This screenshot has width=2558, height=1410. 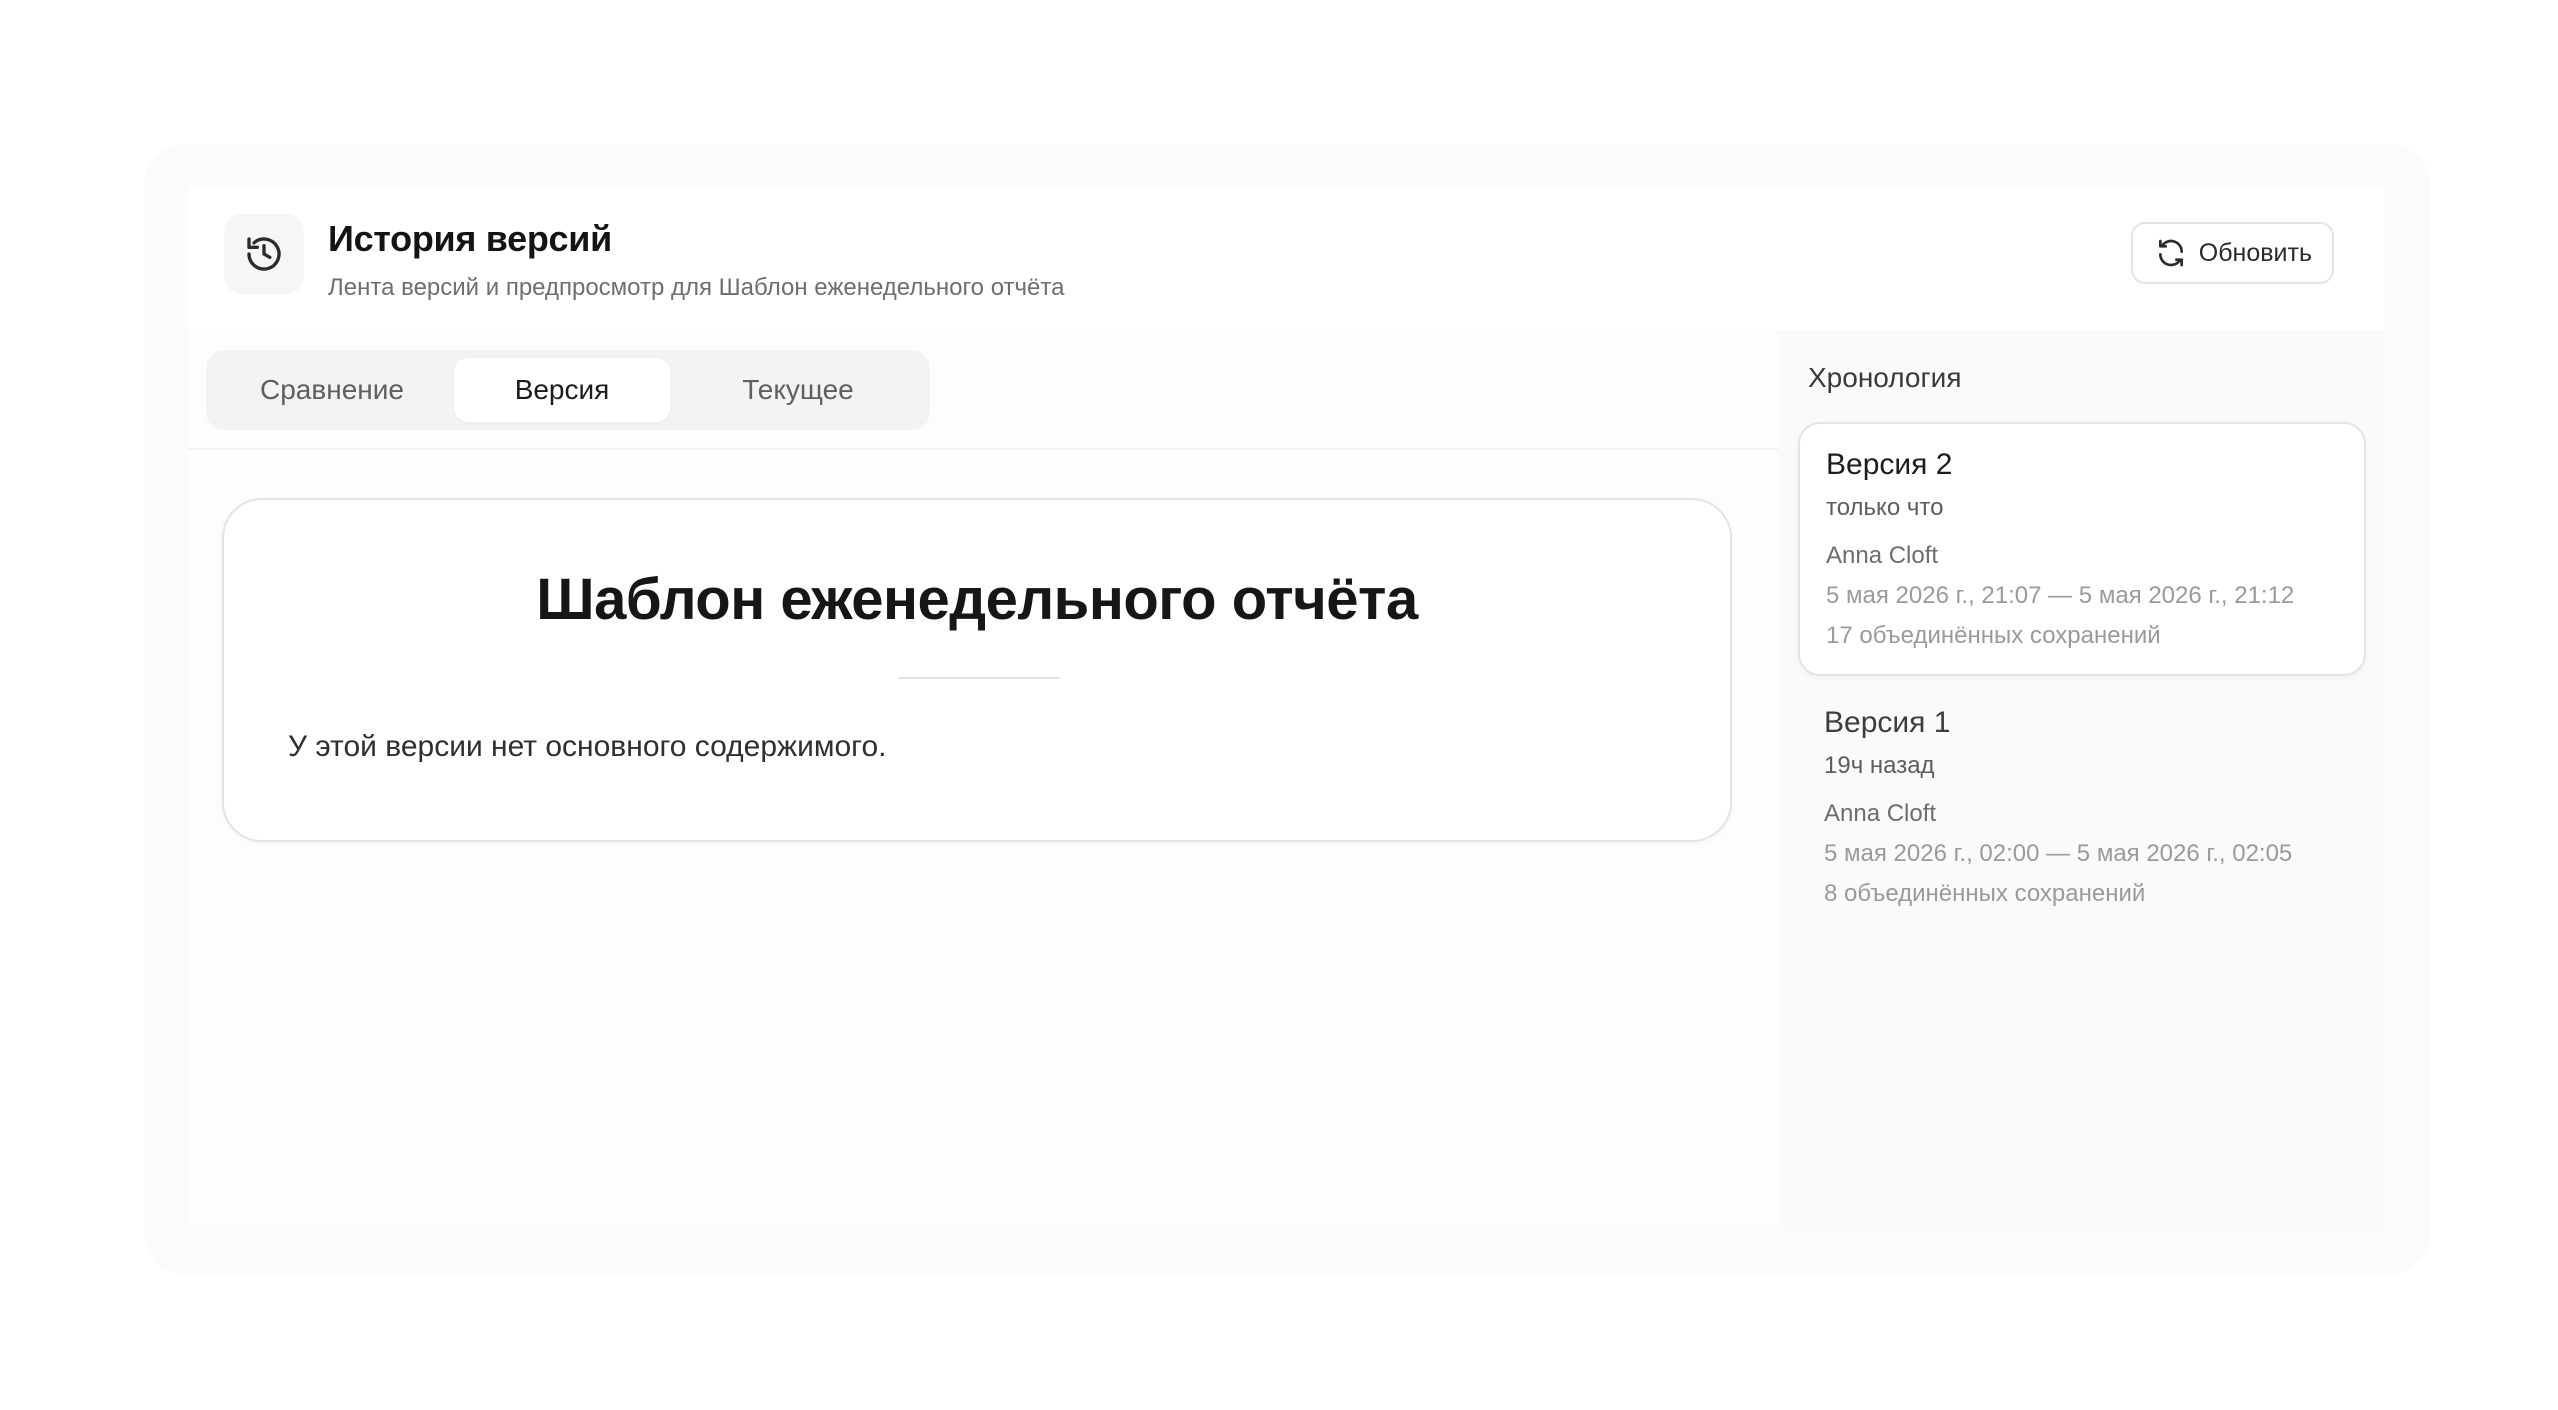 I want to click on document-title: Шаблон еженедельного отчёта, so click(x=977, y=599).